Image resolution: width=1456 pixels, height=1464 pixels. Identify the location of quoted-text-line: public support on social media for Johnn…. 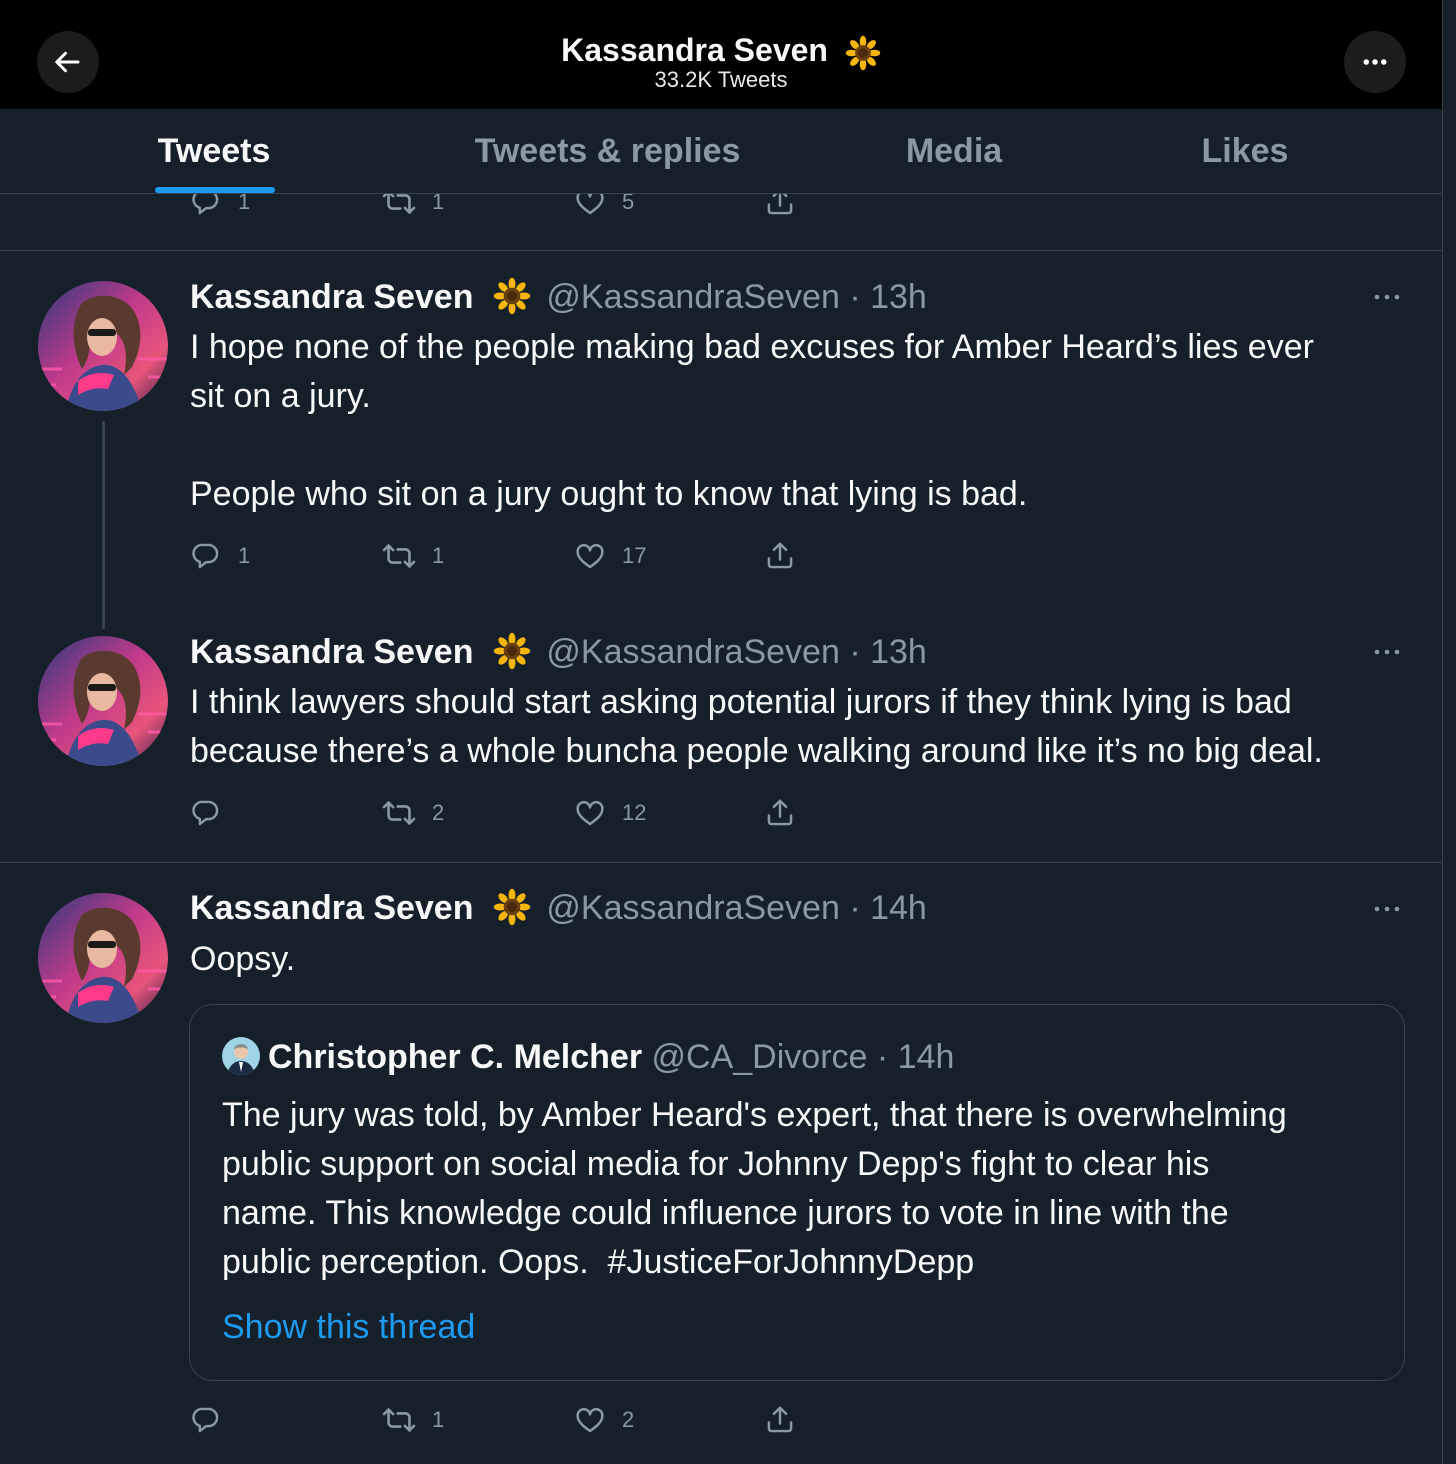
(716, 1164).